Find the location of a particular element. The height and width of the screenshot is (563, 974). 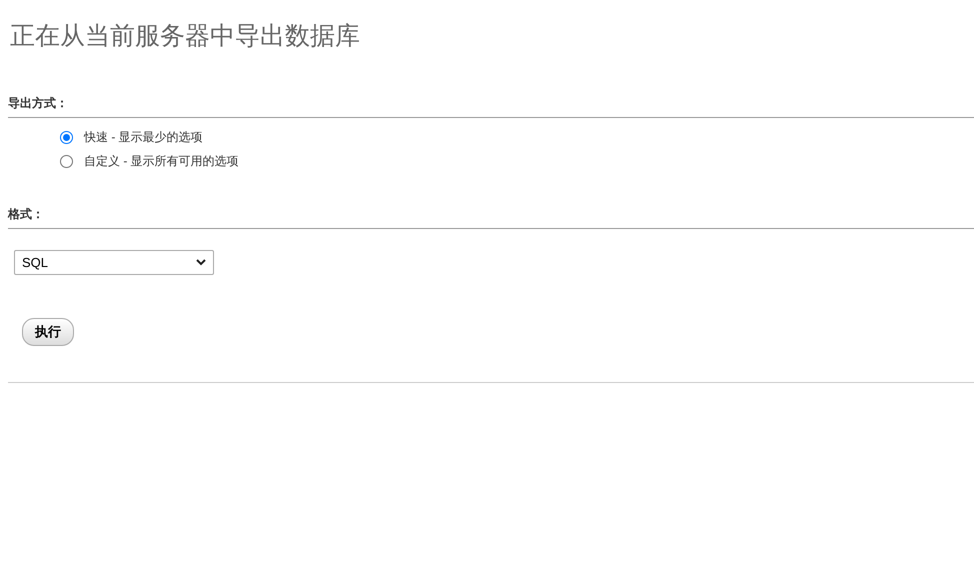

section-heading: 格式： is located at coordinates (26, 214).